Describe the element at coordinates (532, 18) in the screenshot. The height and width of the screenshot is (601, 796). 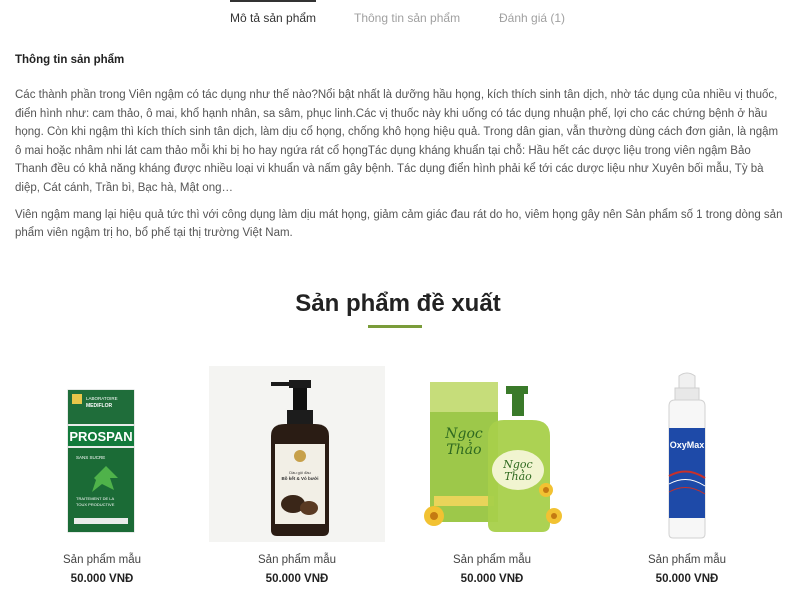
I see `tab-reviews: Đánh giá (1)` at that location.